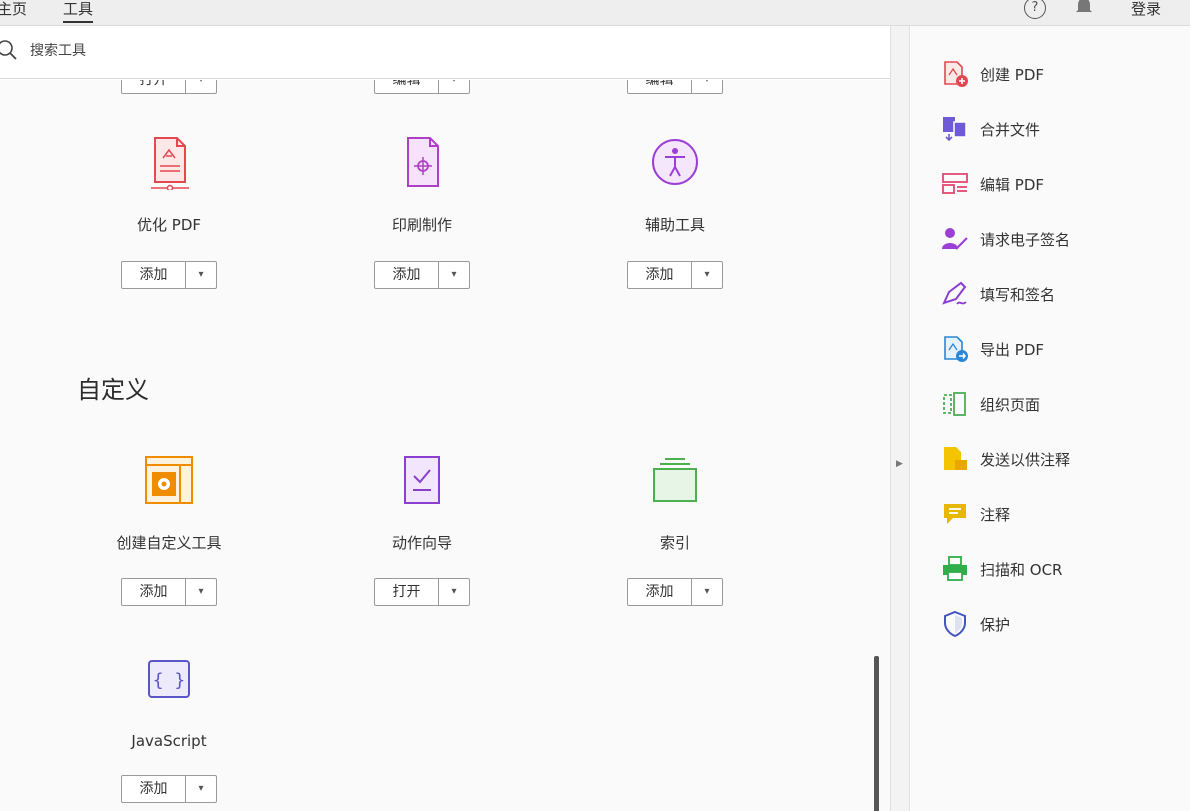  What do you see at coordinates (1012, 184) in the screenshot?
I see `right-item-label: 编辑 PDF` at bounding box center [1012, 184].